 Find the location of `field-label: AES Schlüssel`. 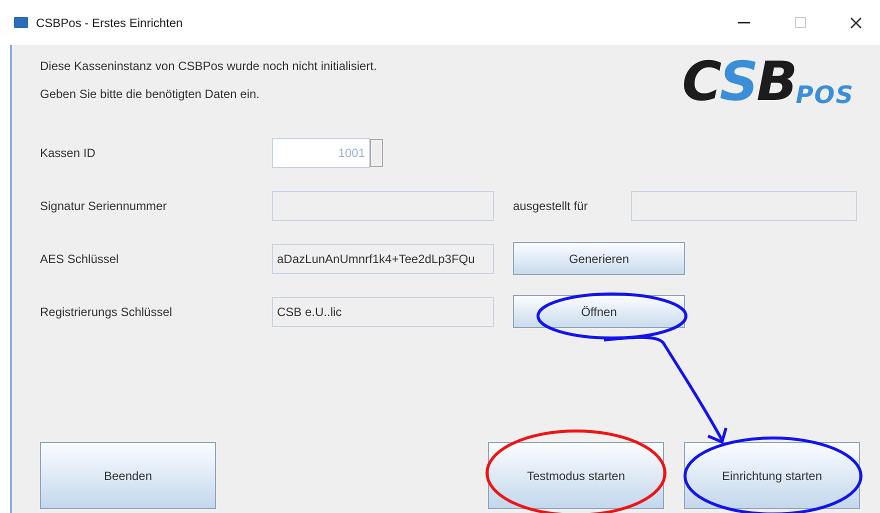

field-label: AES Schlüssel is located at coordinates (80, 259).